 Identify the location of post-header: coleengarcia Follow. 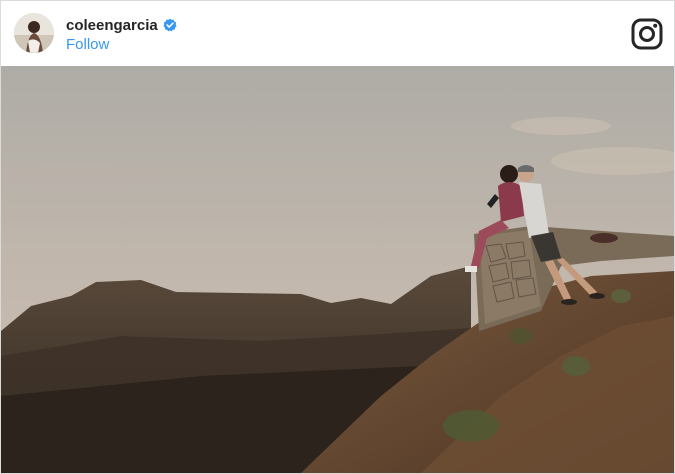
(337, 33).